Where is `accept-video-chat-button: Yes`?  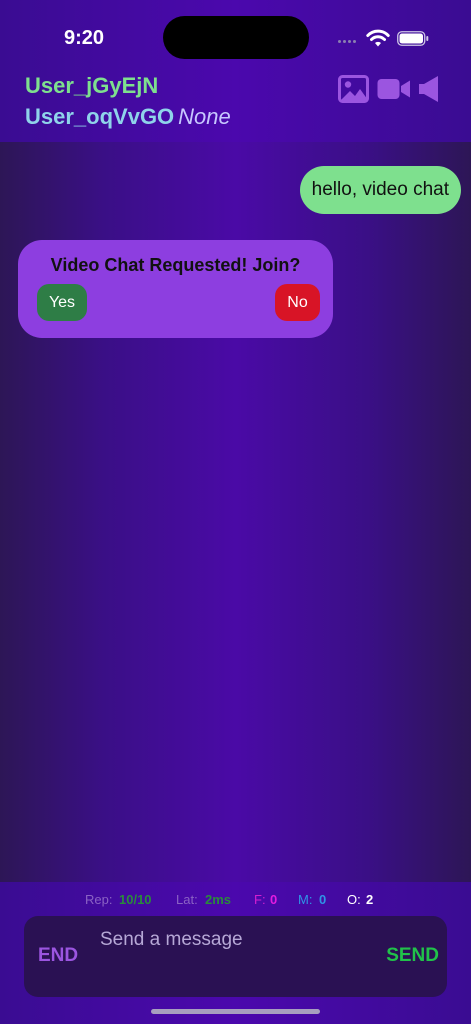 accept-video-chat-button: Yes is located at coordinates (62, 302).